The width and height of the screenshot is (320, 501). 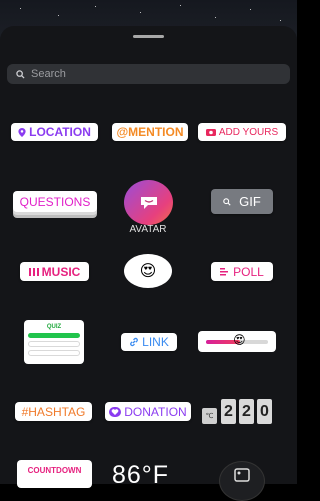 What do you see at coordinates (54, 470) in the screenshot?
I see `countdown-label: COUNTDOWN` at bounding box center [54, 470].